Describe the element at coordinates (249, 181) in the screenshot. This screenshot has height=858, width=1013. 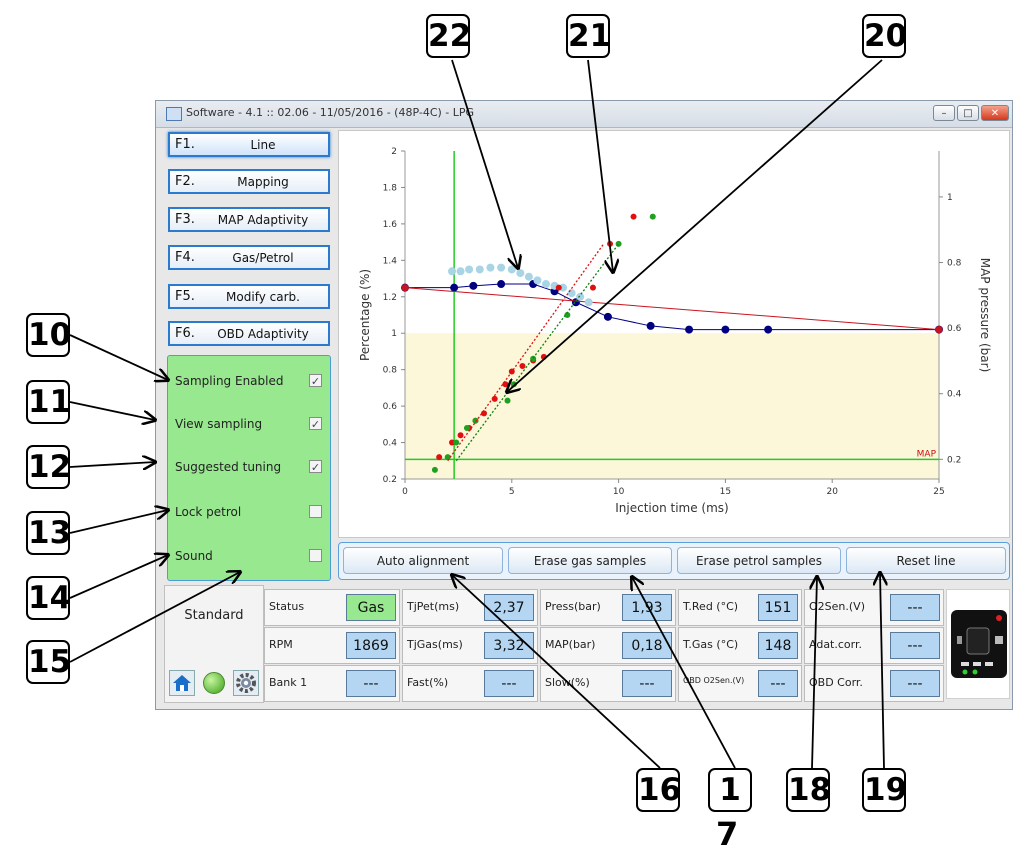
I see `f2-mapping-button: F2. Mapping` at that location.